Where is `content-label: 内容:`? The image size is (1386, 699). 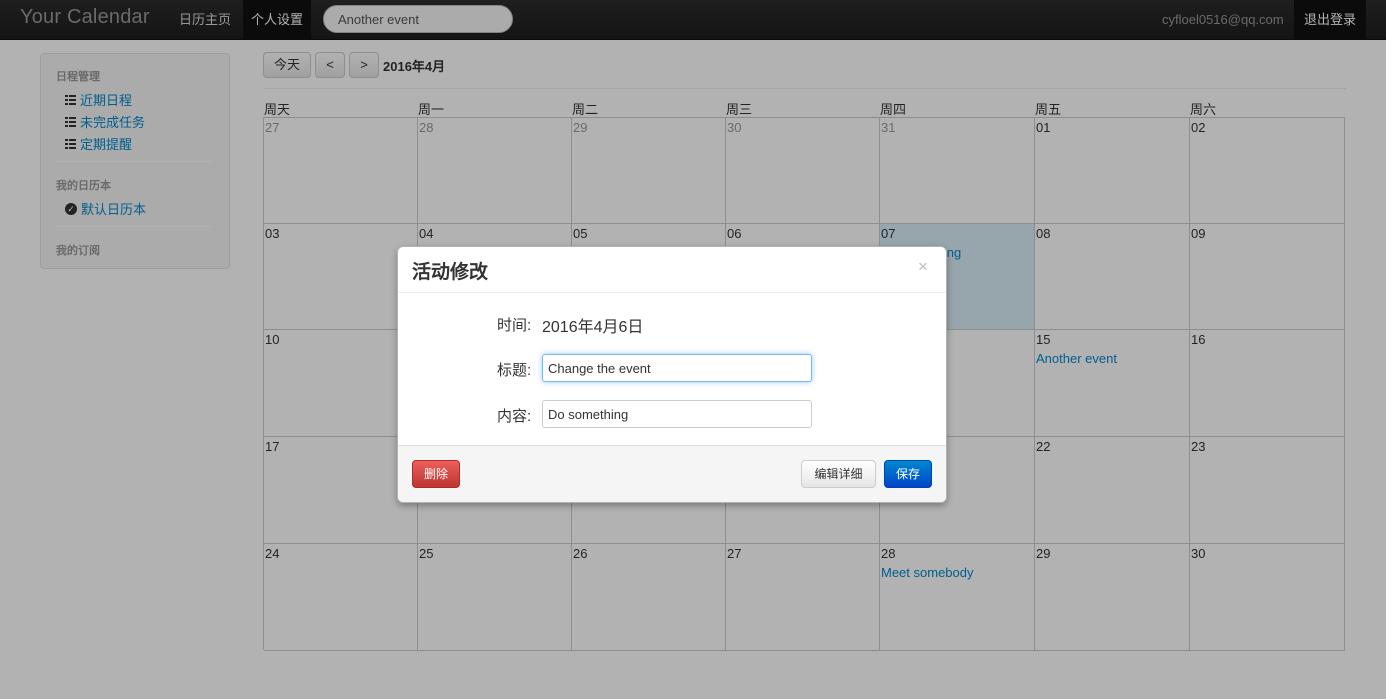
content-label: 内容: is located at coordinates (514, 416).